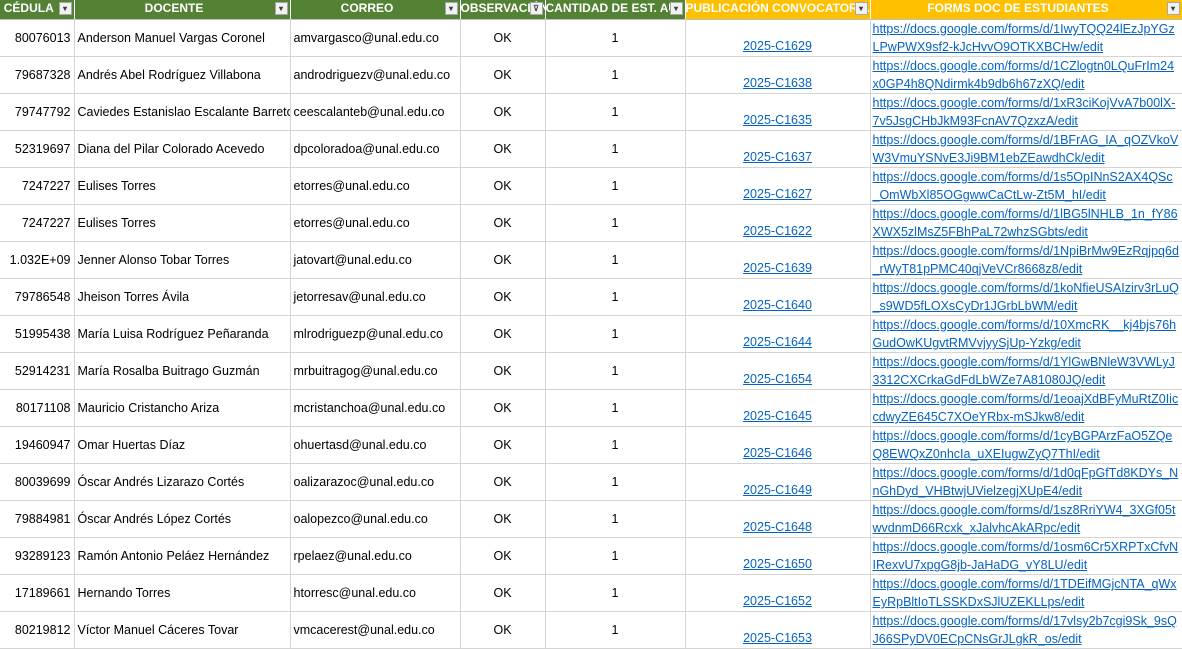 This screenshot has height=649, width=1182. Describe the element at coordinates (375, 38) in the screenshot. I see `cell-correo: amvargasco@unal.edu.co` at that location.